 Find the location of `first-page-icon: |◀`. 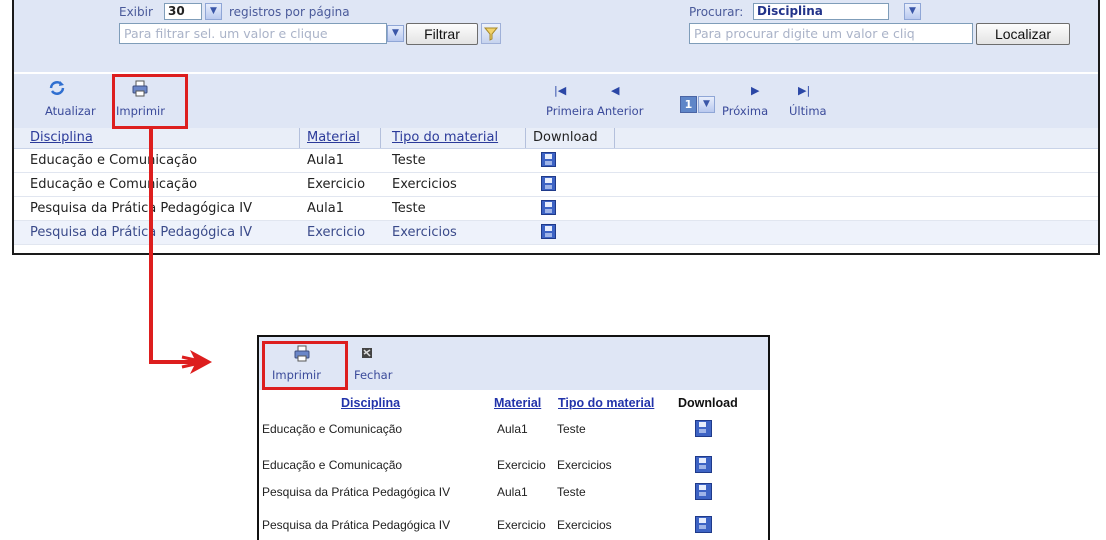

first-page-icon: |◀ is located at coordinates (560, 90).